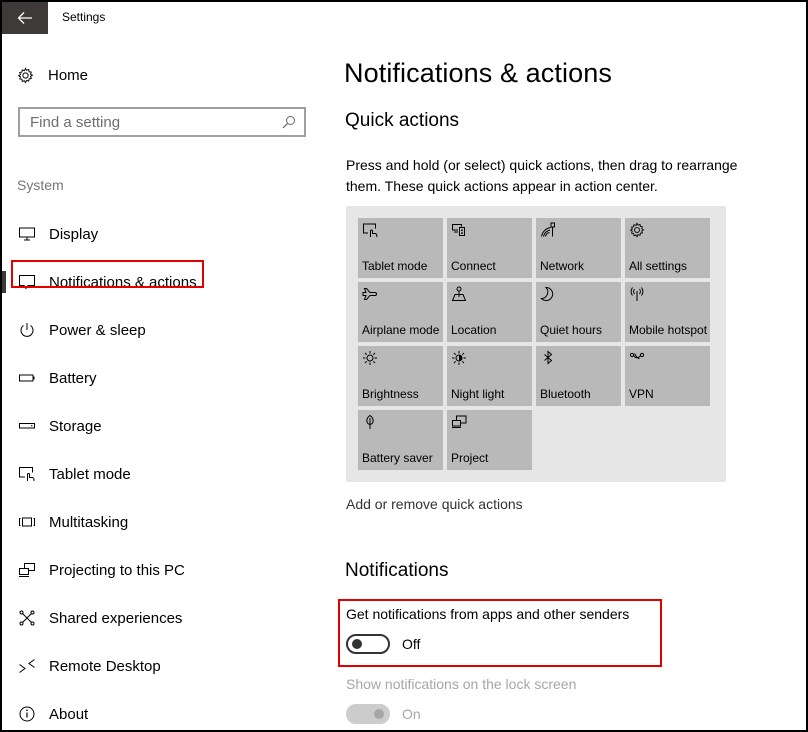  What do you see at coordinates (162, 666) in the screenshot?
I see `sidebar-item-remote-desktop: Remote Desktop` at bounding box center [162, 666].